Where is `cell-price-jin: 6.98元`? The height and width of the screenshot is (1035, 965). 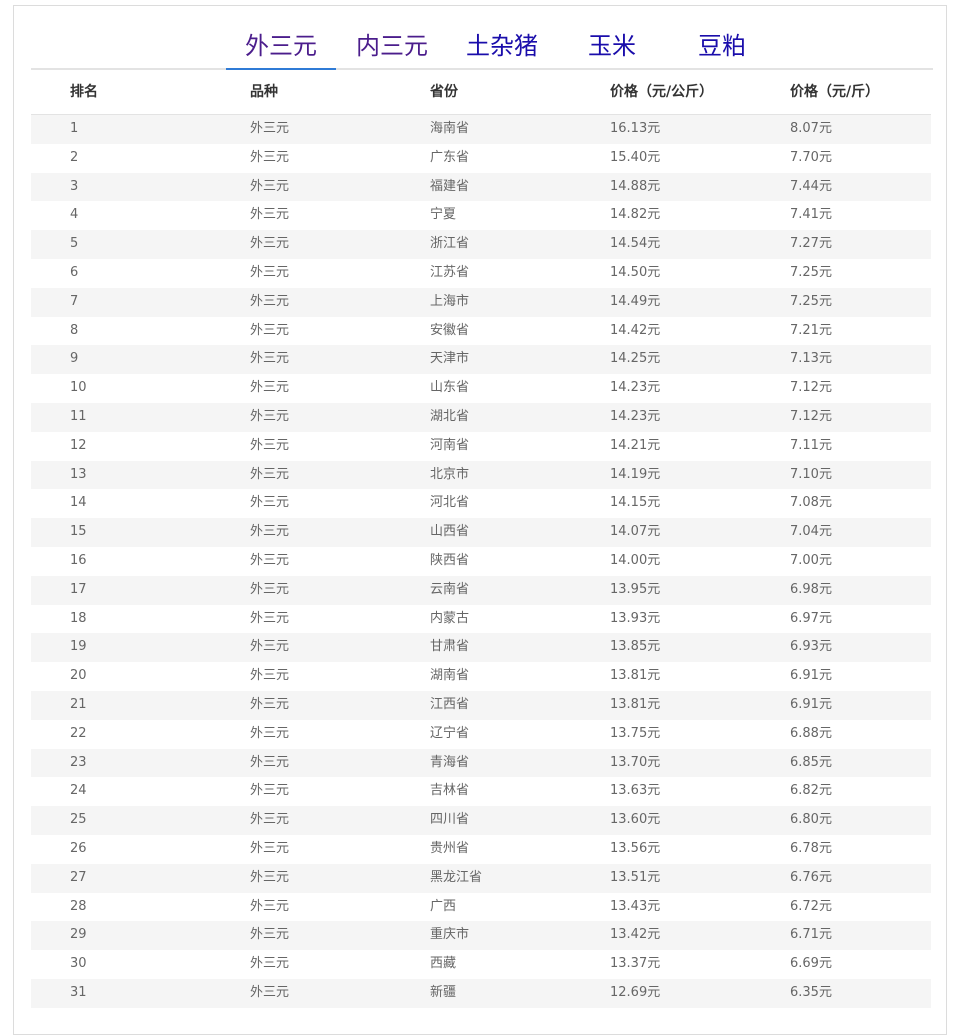 cell-price-jin: 6.98元 is located at coordinates (811, 589).